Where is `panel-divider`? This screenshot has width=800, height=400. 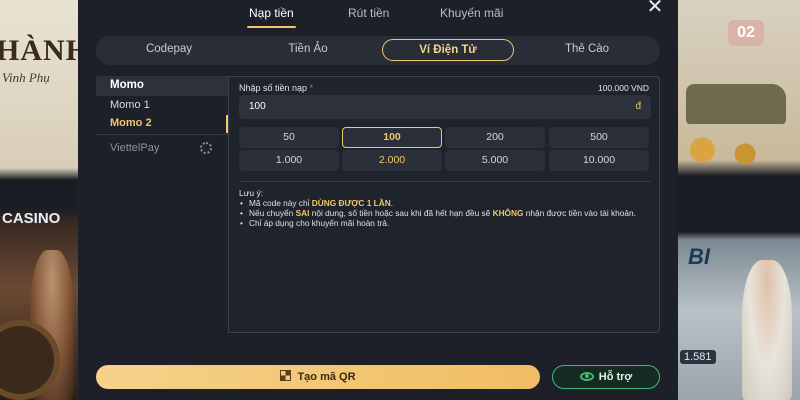 panel-divider is located at coordinates (445, 181).